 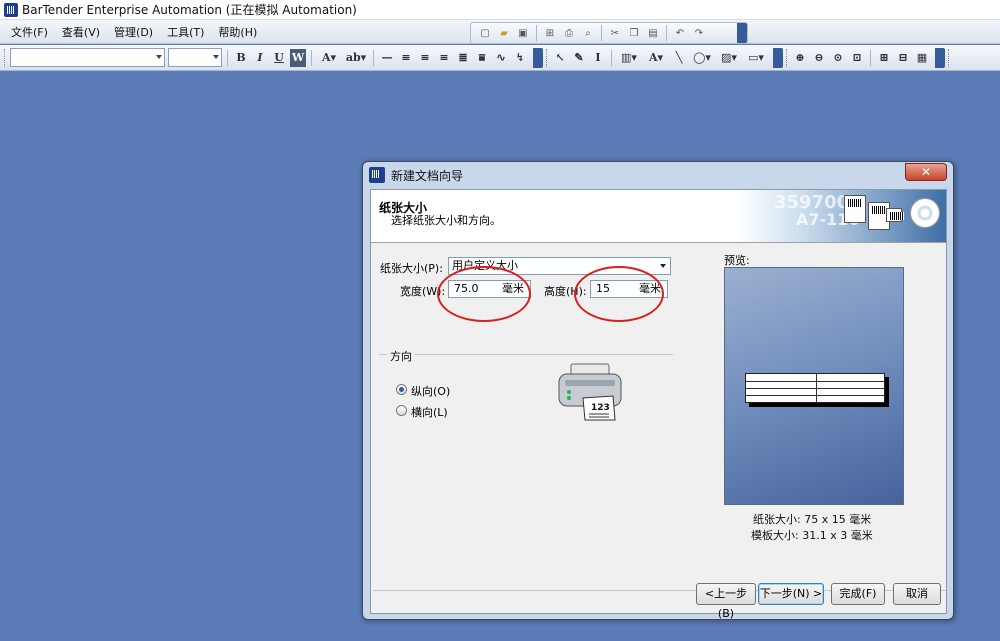 What do you see at coordinates (401, 356) in the screenshot?
I see `orientation-group-label: 方向` at bounding box center [401, 356].